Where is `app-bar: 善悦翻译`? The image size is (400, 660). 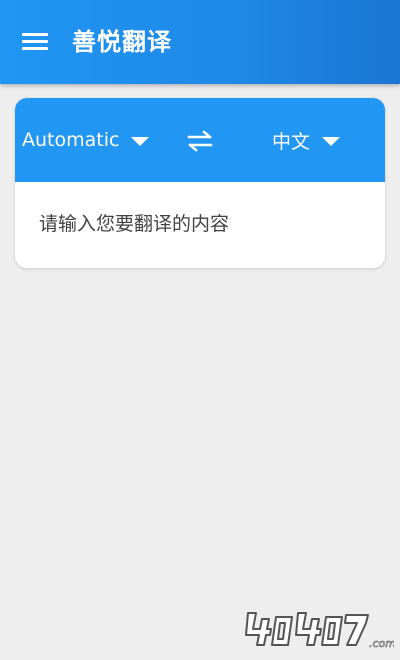
app-bar: 善悦翻译 is located at coordinates (200, 42).